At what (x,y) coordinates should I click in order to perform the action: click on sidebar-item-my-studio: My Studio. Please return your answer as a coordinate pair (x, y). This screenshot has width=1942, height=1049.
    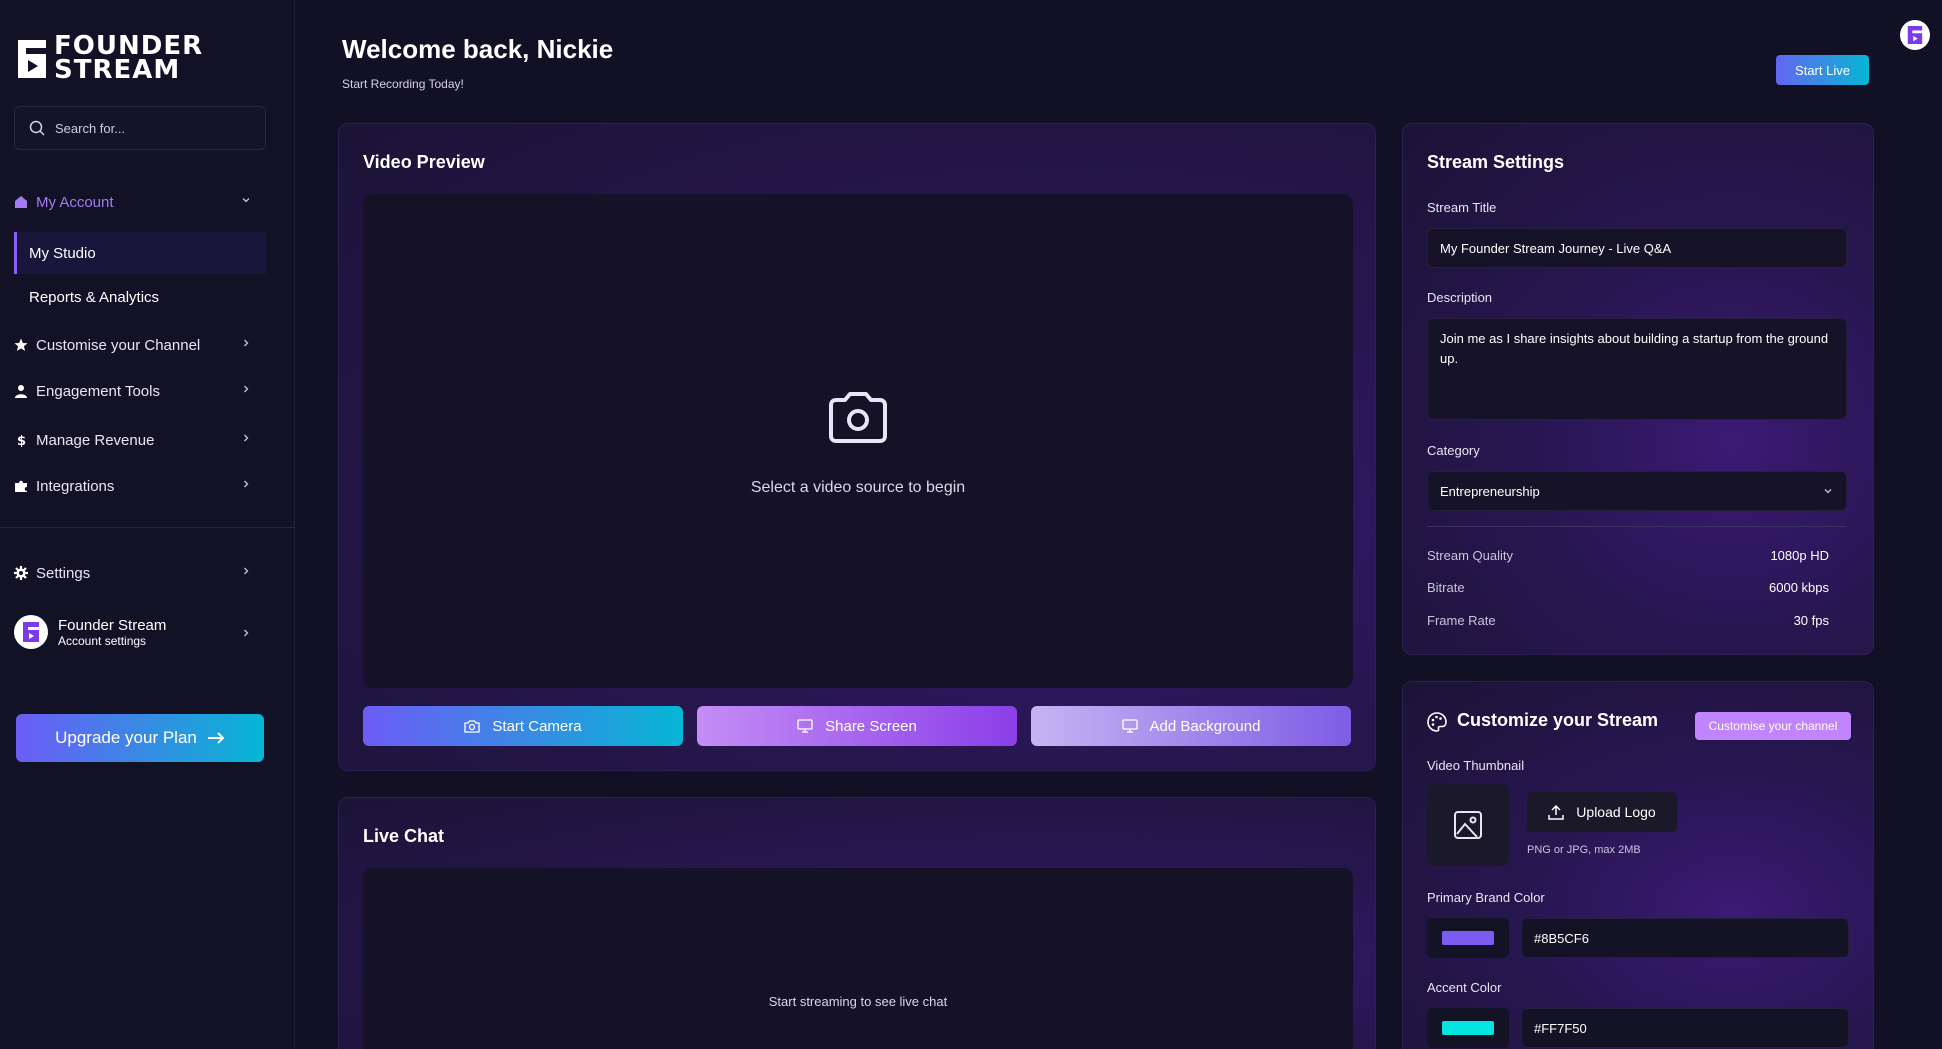
    Looking at the image, I should click on (140, 253).